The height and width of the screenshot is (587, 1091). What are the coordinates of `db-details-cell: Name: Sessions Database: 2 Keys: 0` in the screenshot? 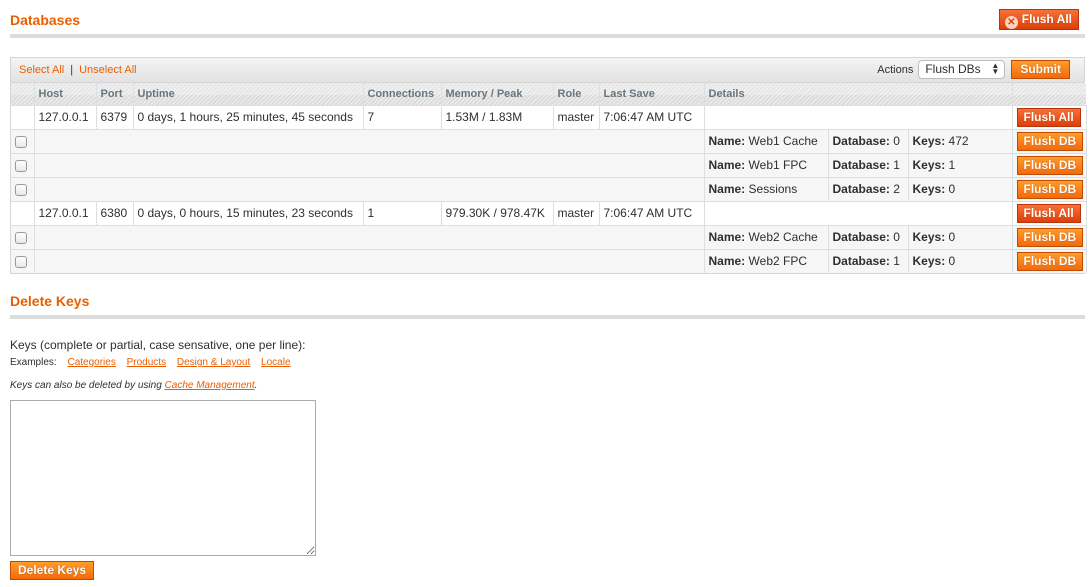 It's located at (858, 188).